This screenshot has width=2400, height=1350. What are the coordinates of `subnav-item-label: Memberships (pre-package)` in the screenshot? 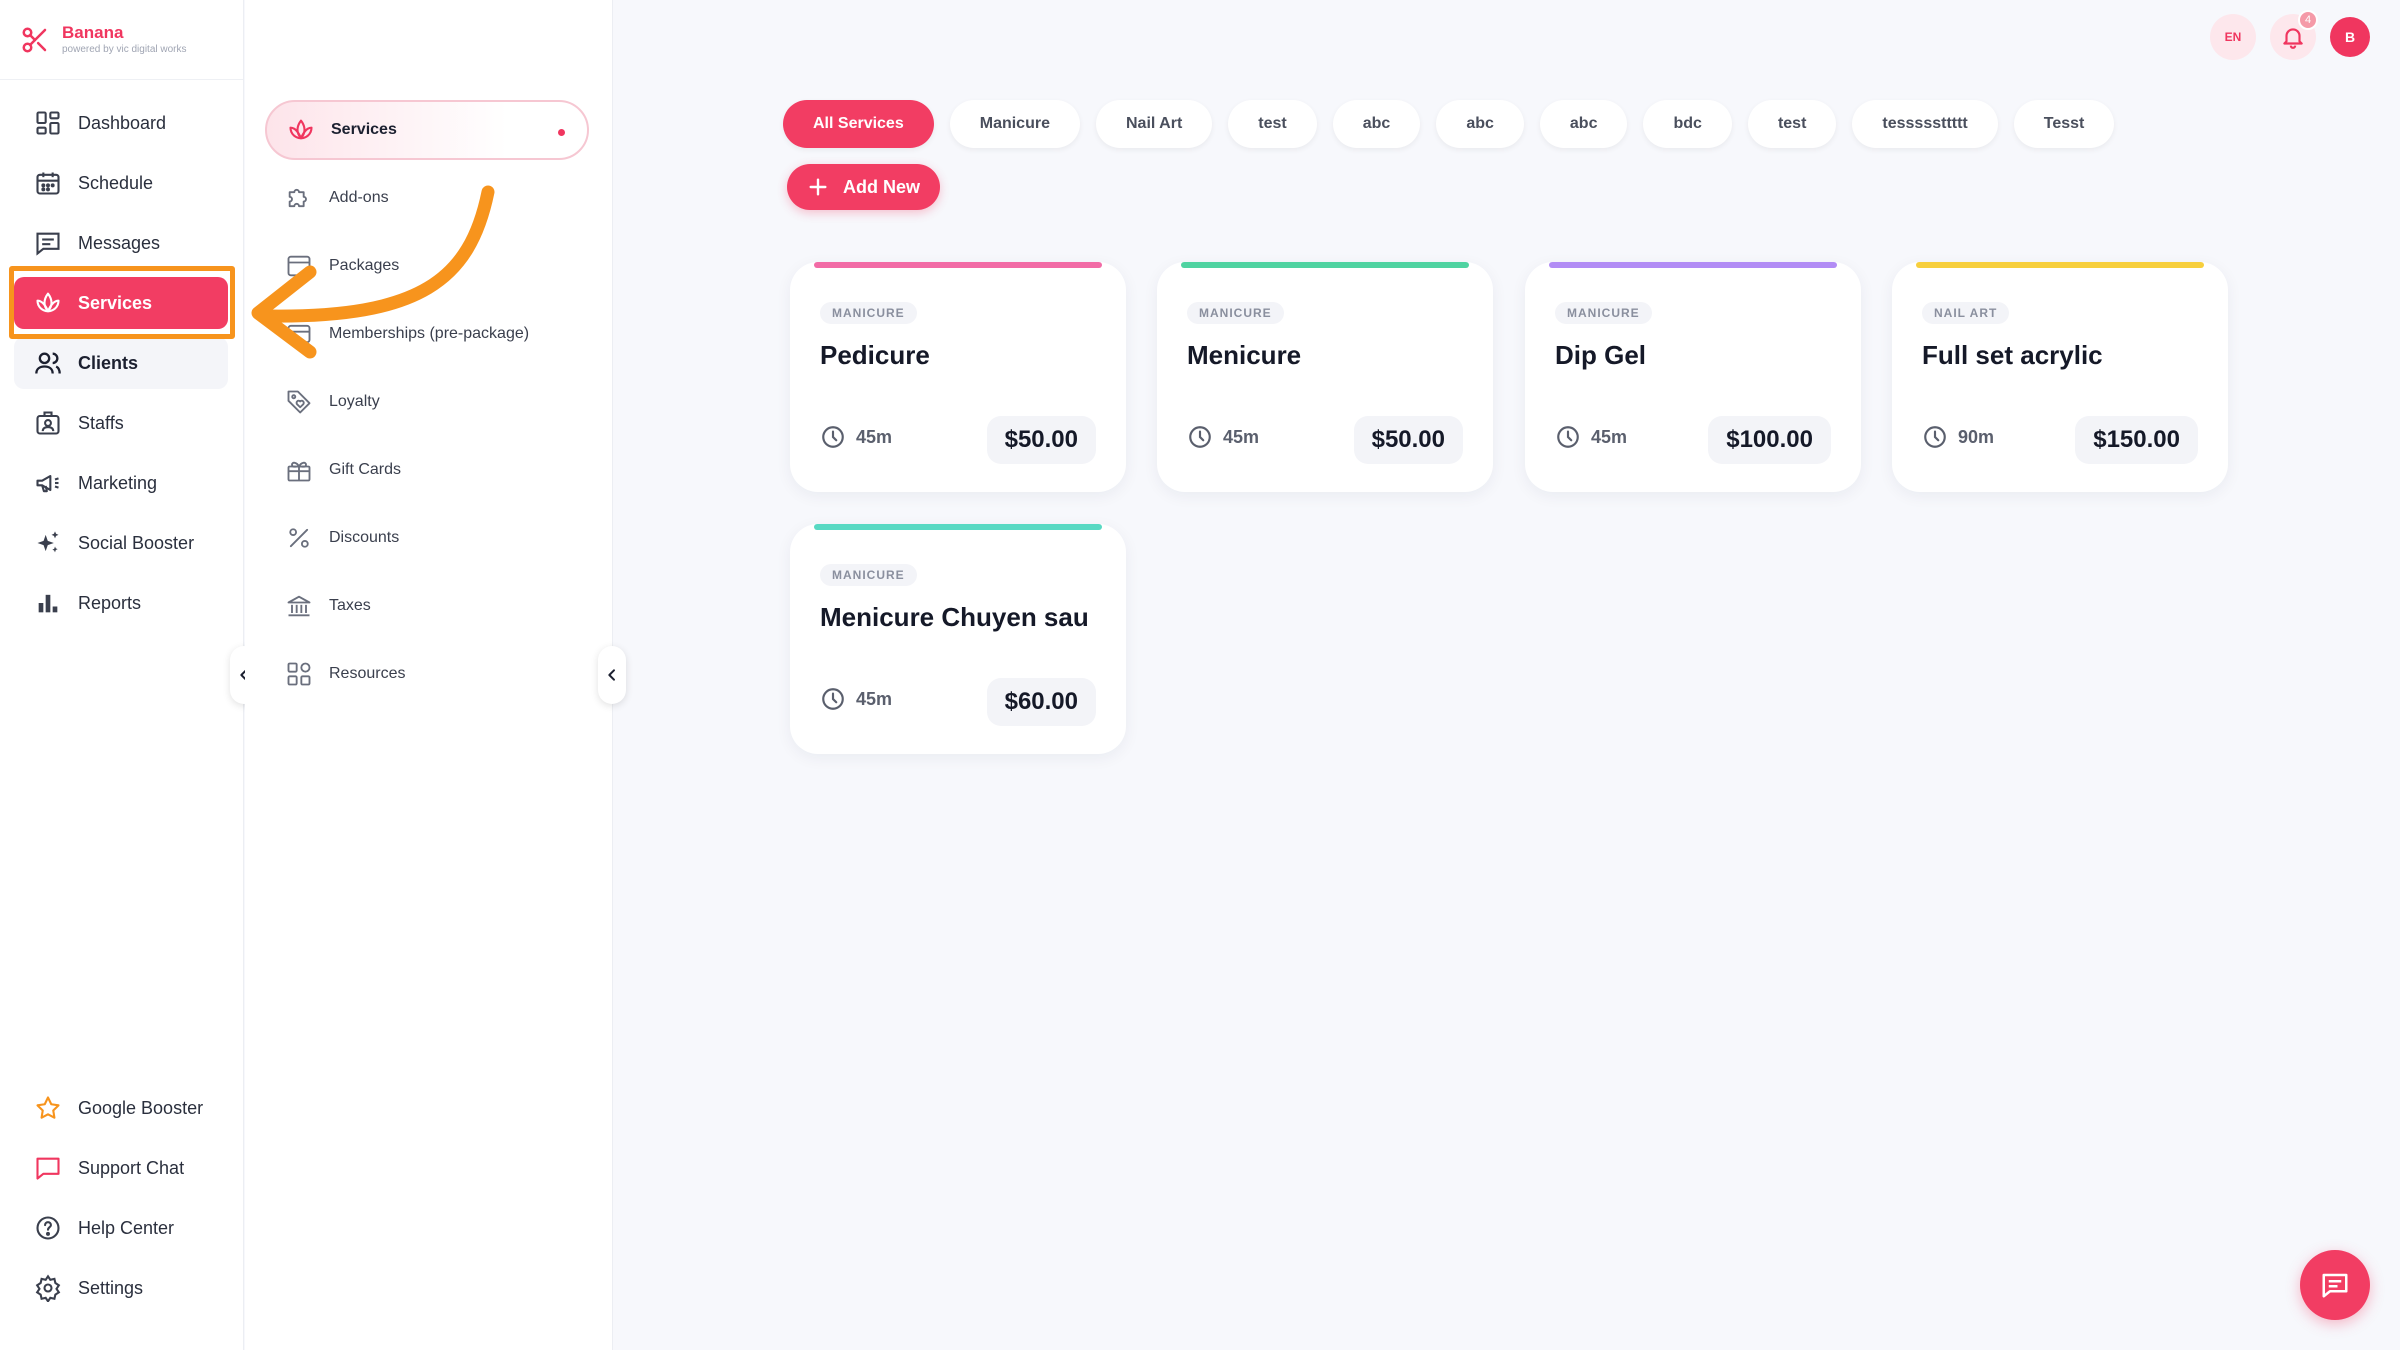 It's located at (429, 333).